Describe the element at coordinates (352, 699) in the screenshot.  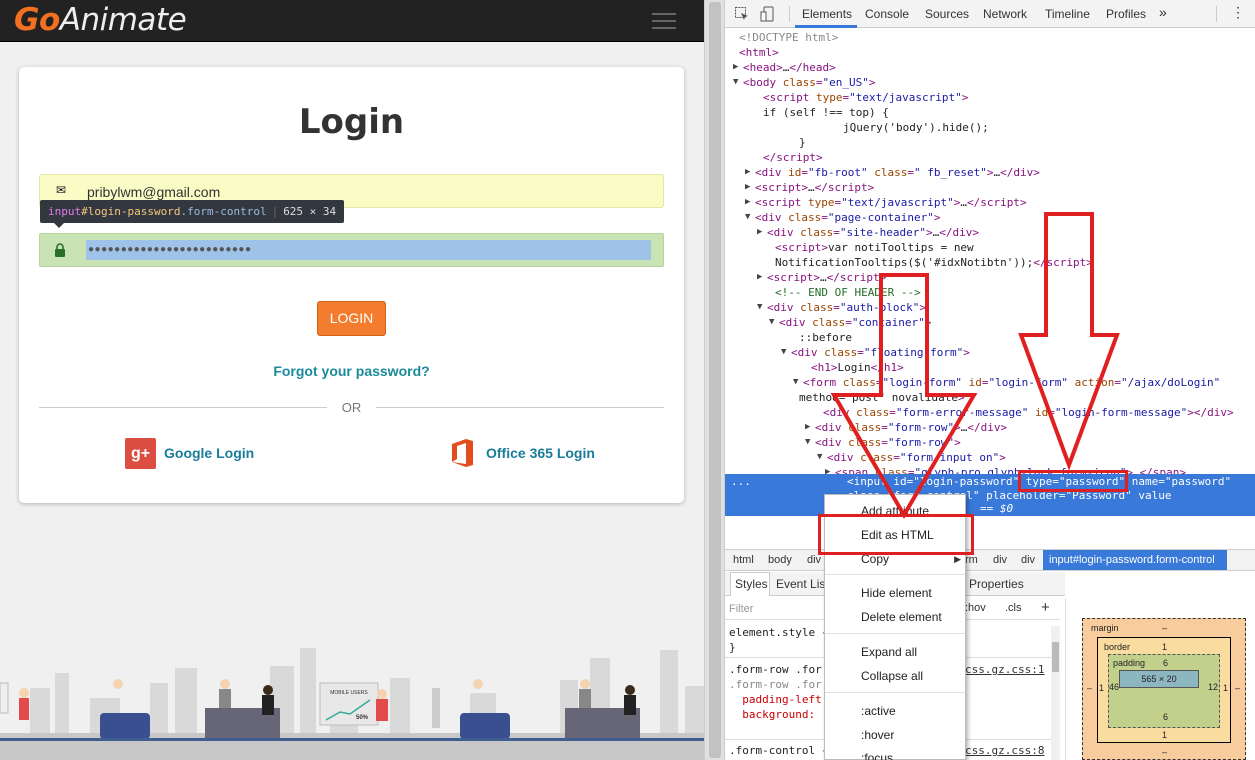
I see `illustration-banner: MOBILE USERS 50%` at that location.